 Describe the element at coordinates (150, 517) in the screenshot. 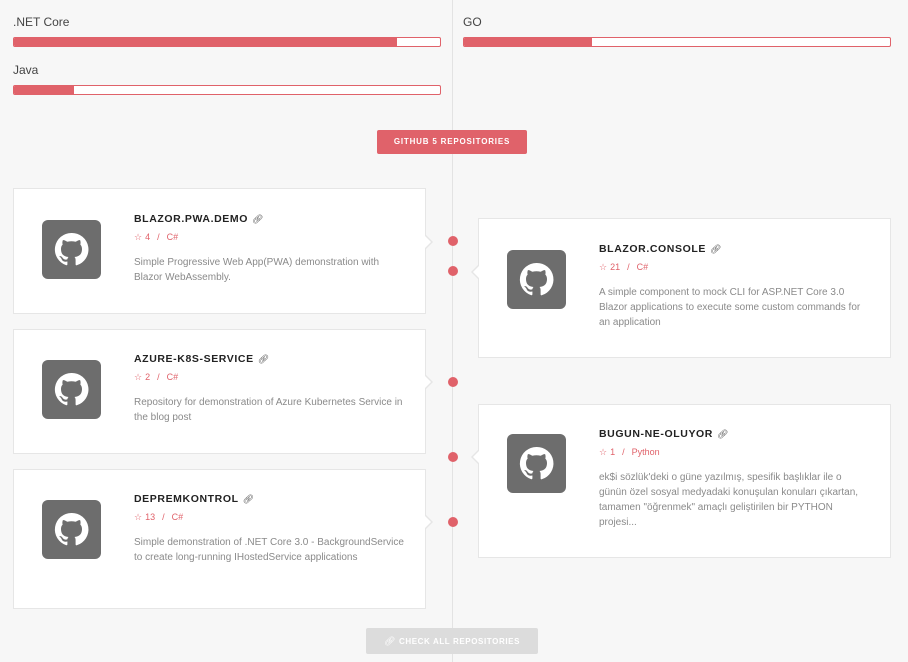

I see `repo-stars: 13` at that location.